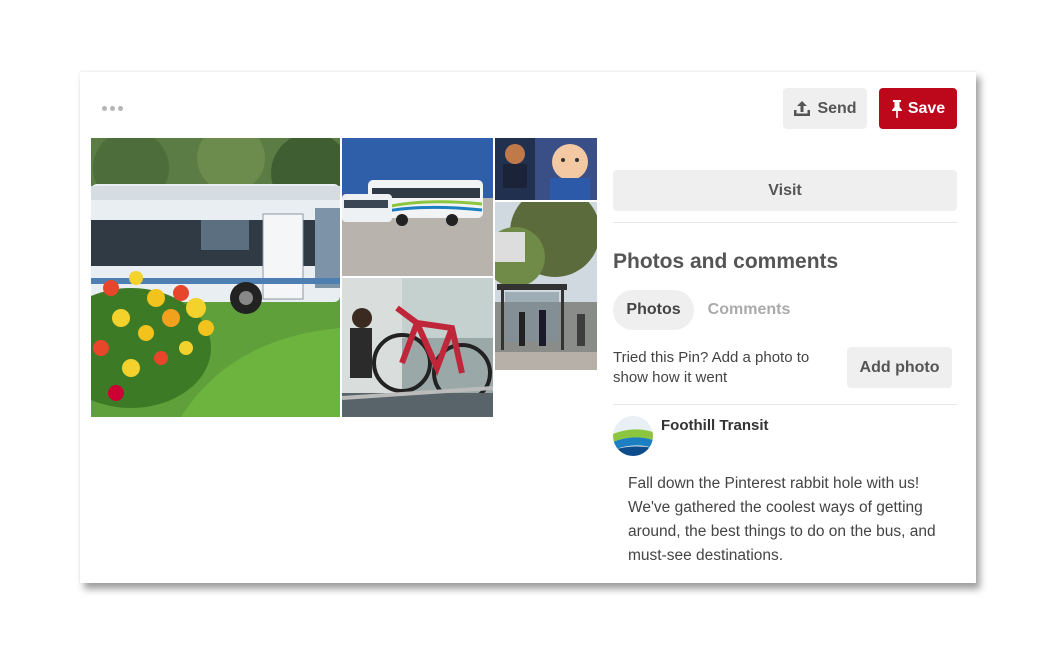 The width and height of the screenshot is (1048, 654). Describe the element at coordinates (546, 286) in the screenshot. I see `bus-shelter-photo` at that location.